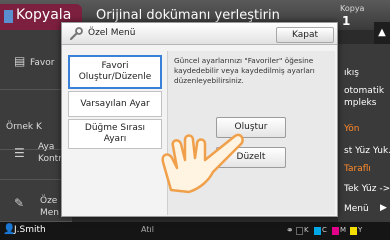 The height and width of the screenshot is (240, 390). What do you see at coordinates (383, 208) in the screenshot?
I see `menu-arrow-icon: ▶` at bounding box center [383, 208].